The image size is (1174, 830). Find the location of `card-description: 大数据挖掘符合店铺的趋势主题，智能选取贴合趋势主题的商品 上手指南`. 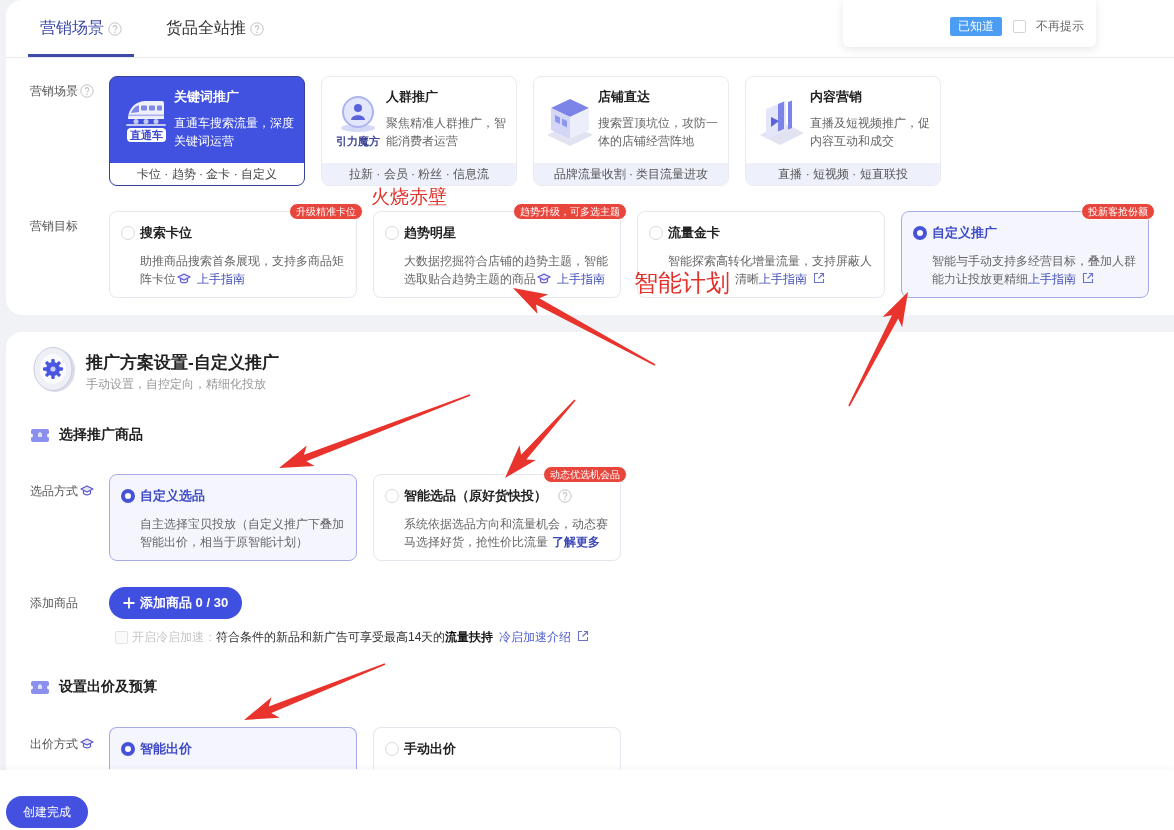

card-description: 大数据挖掘符合店铺的趋势主题，智能选取贴合趋势主题的商品 上手指南 is located at coordinates (506, 270).